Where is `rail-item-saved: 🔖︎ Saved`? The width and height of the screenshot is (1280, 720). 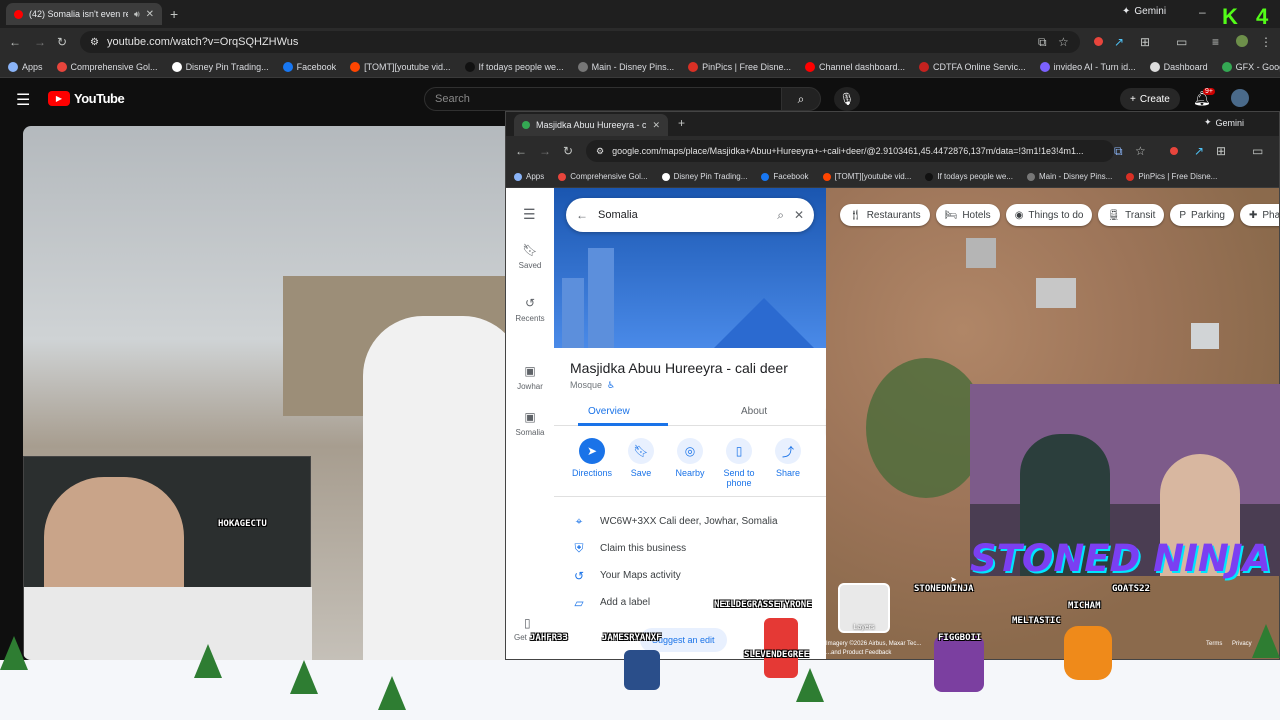
rail-item-saved: 🔖︎ Saved is located at coordinates (530, 256).